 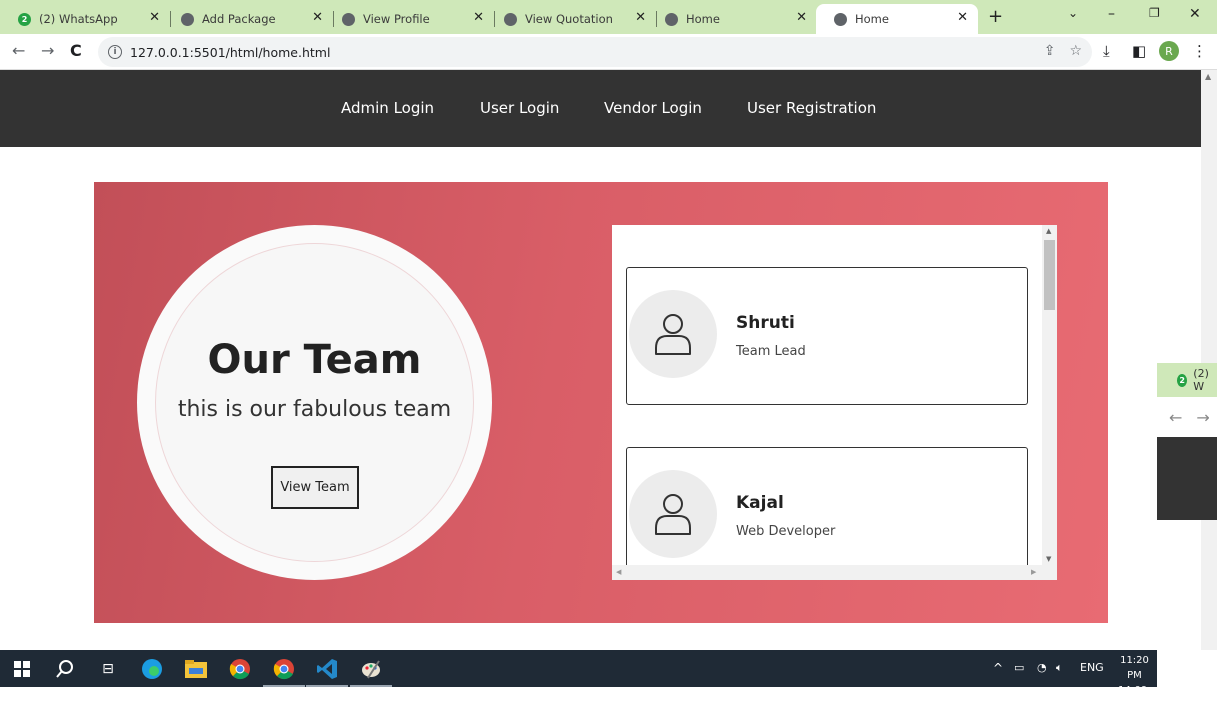 What do you see at coordinates (998, 668) in the screenshot?
I see `chevron-up-icon: ^` at bounding box center [998, 668].